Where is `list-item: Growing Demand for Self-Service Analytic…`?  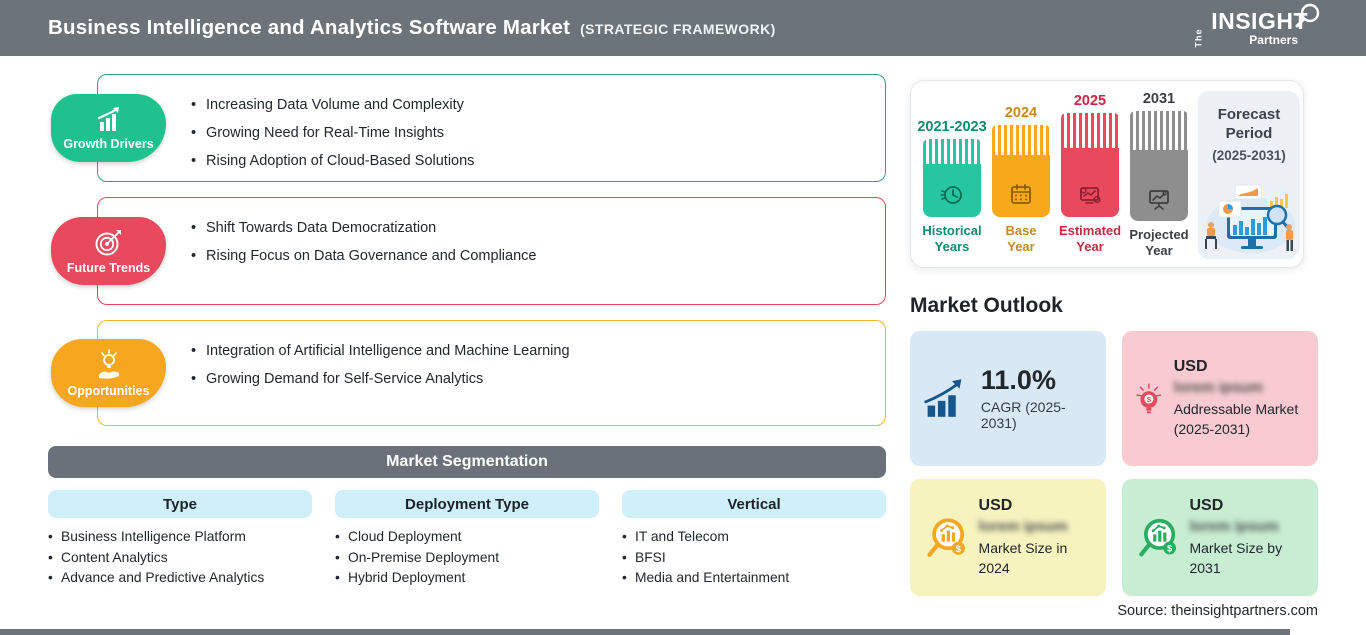 list-item: Growing Demand for Self-Service Analytic… is located at coordinates (528, 379).